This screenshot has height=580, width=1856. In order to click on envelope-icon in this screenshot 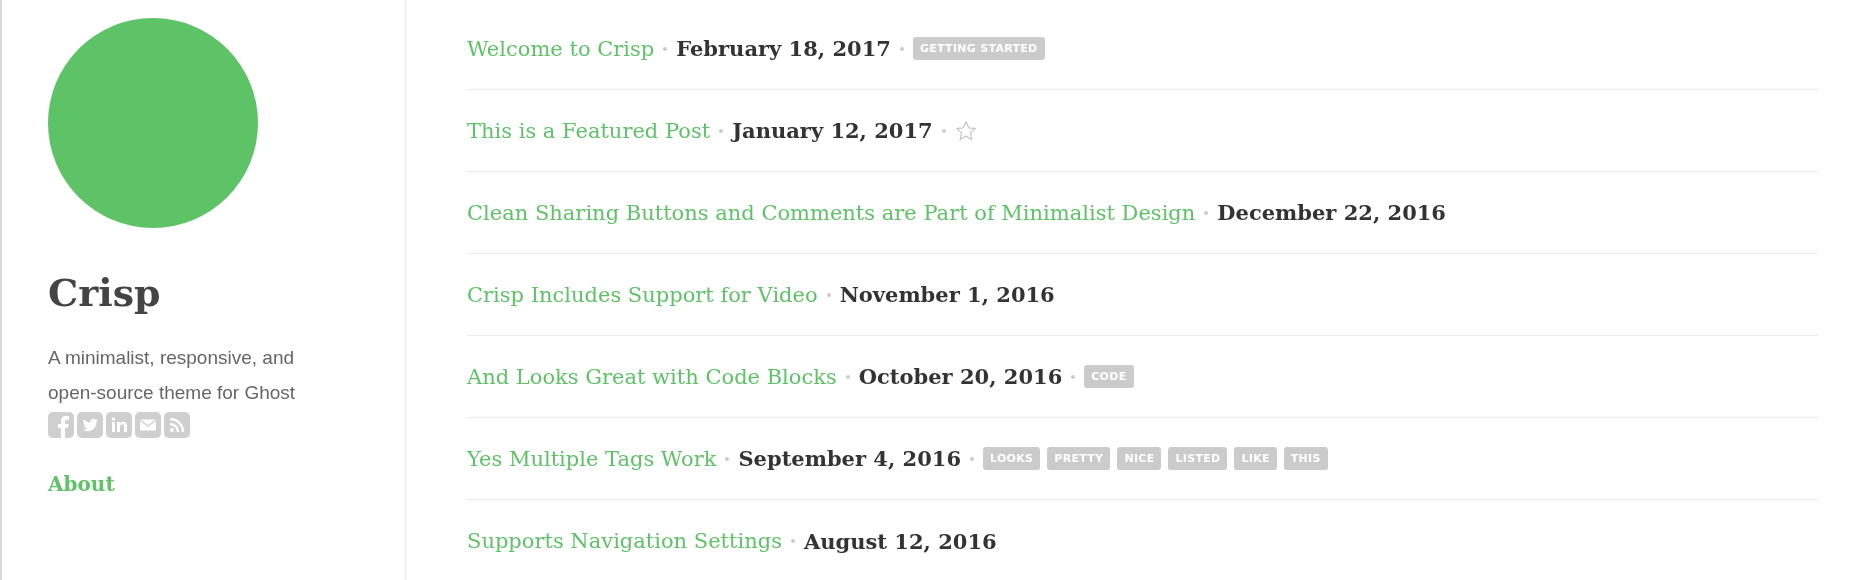, I will do `click(148, 424)`.